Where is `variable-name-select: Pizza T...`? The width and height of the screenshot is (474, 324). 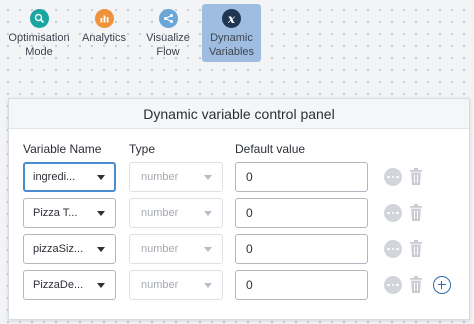
variable-name-select: Pizza T... is located at coordinates (69, 213).